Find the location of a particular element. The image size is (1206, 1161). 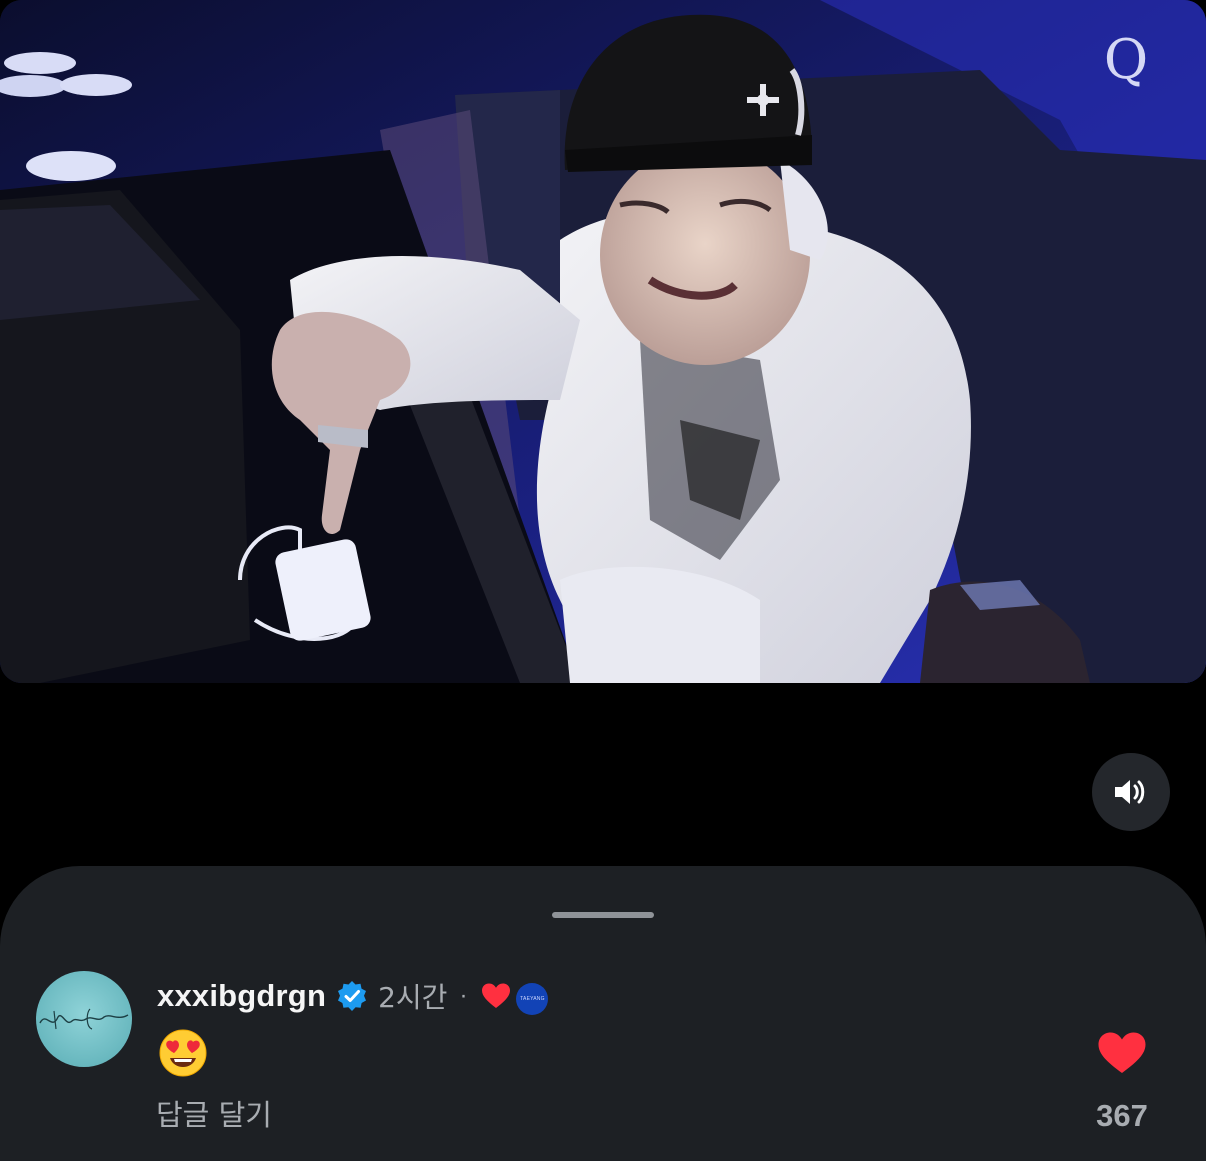

avatar-signature-image is located at coordinates (84, 1019).